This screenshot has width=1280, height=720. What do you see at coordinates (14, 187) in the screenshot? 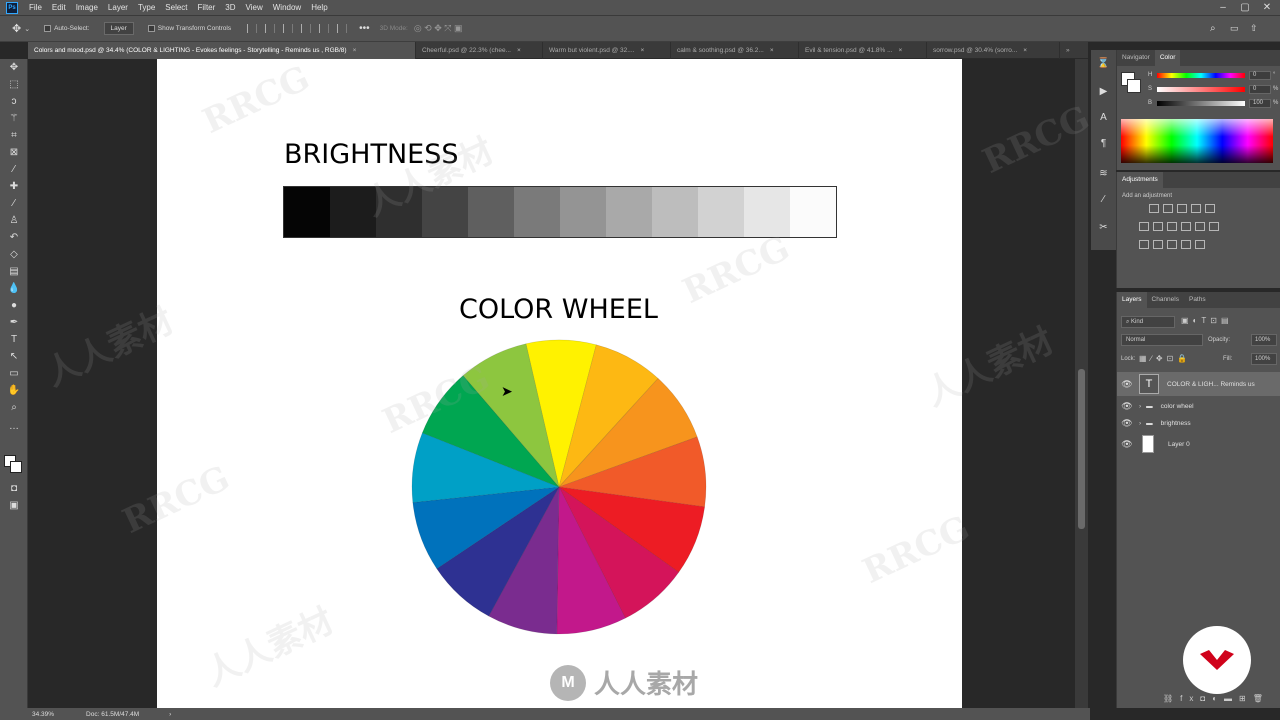
I see `healing-brush-icon: ✚` at bounding box center [14, 187].